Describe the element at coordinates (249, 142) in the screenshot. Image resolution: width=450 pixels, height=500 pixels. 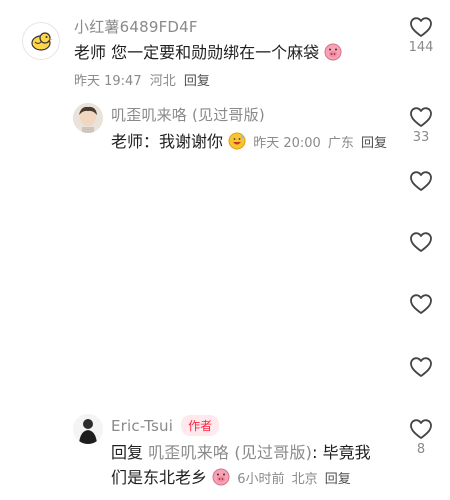
I see `reply-line: 老师：我谢谢你 昨天 20:00 广东 回复` at that location.